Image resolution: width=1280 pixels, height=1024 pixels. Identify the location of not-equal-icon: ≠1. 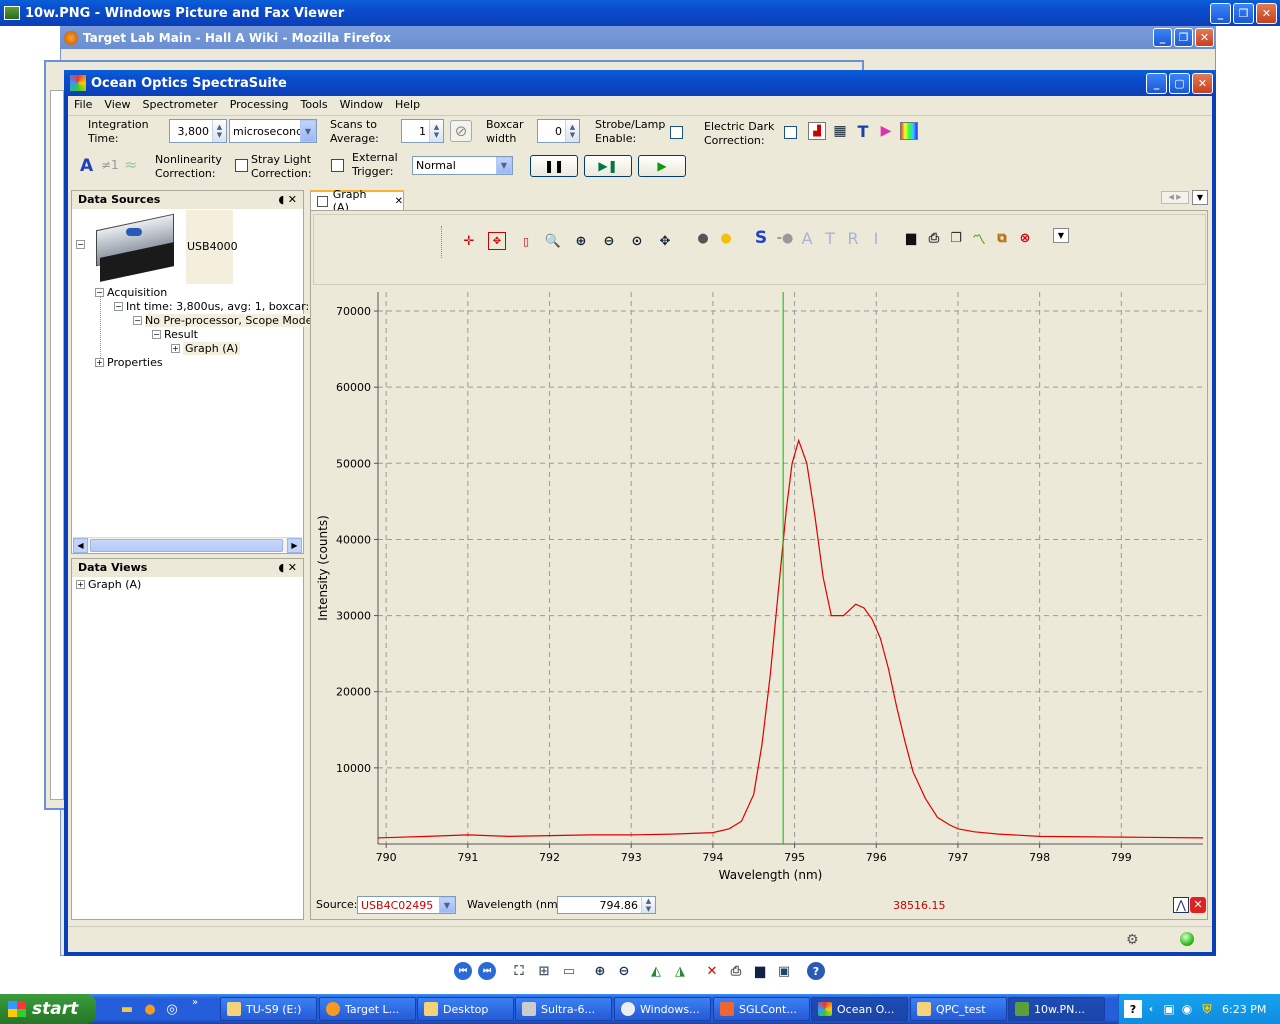
(110, 165).